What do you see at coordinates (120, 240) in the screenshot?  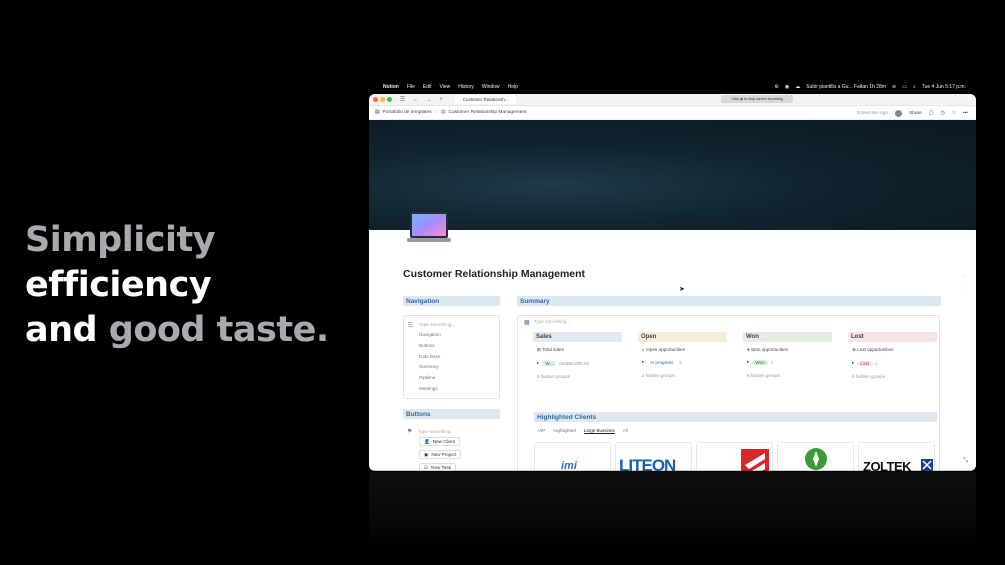 I see `tagline-line-1: Simplicity` at bounding box center [120, 240].